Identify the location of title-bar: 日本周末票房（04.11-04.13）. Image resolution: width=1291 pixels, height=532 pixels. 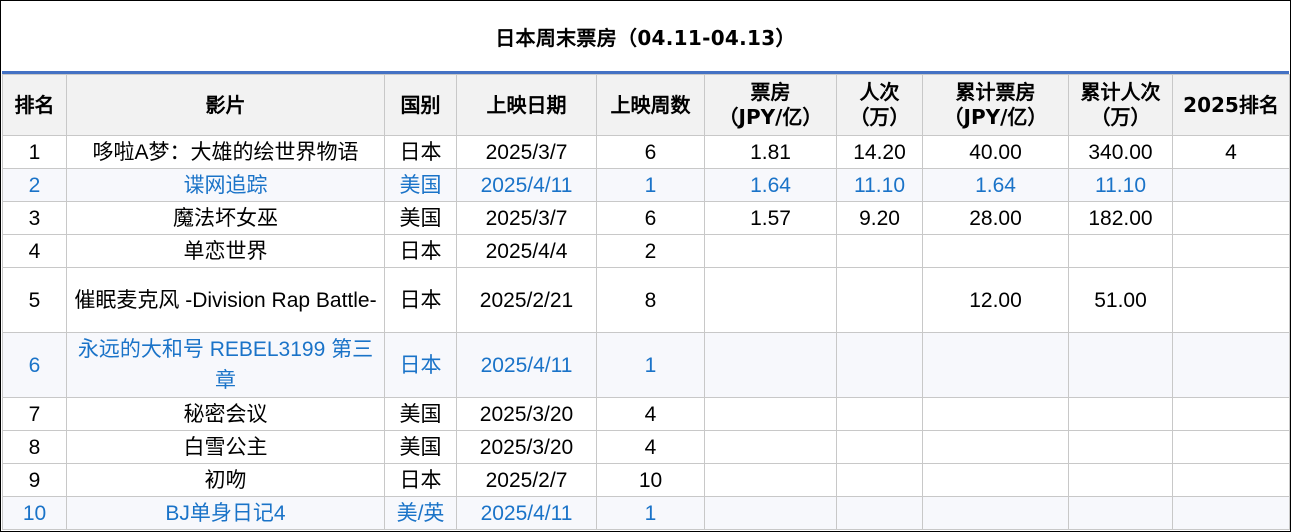
(645, 38).